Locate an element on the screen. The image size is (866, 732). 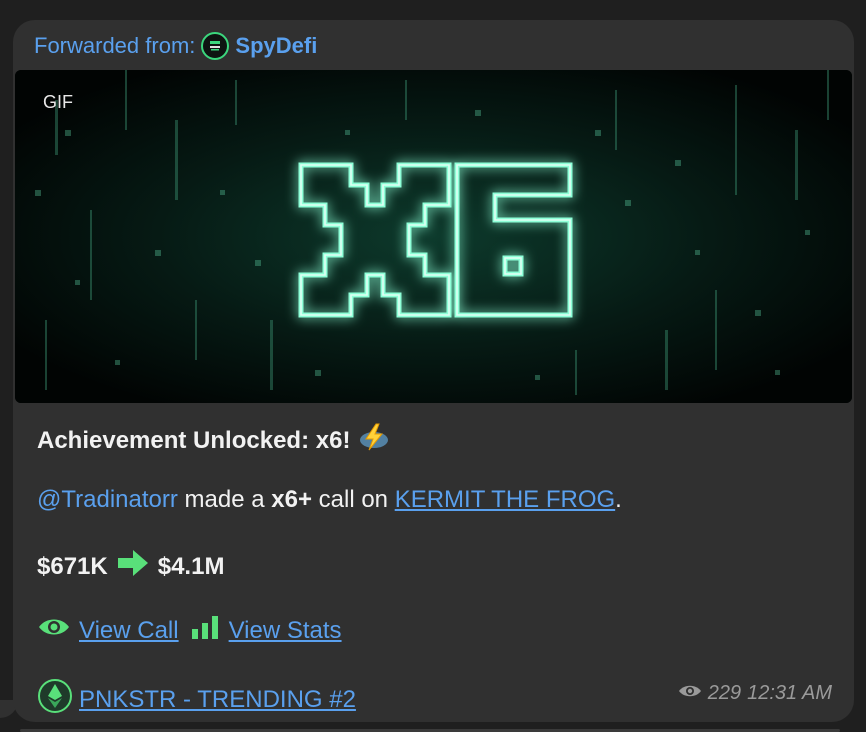
trending-row: PNKSTR - TRENDING #2 is located at coordinates (196, 699).